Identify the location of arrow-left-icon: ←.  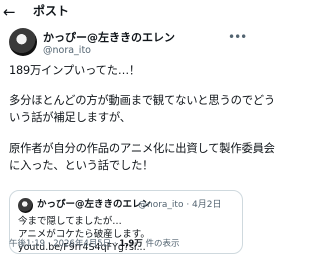
(9, 12).